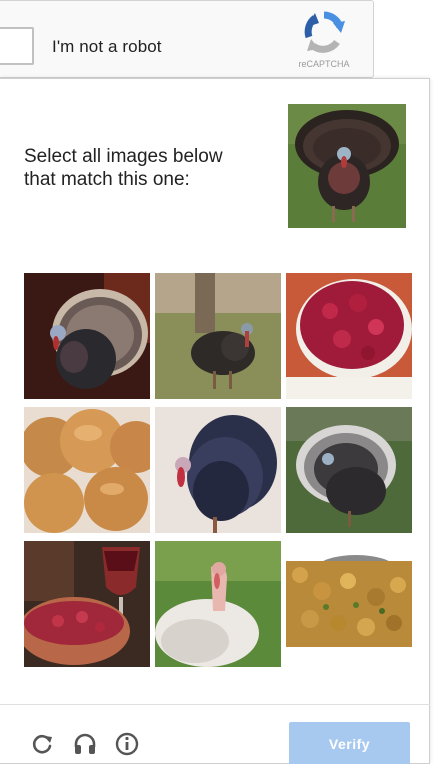 Image resolution: width=440 pixels, height=764 pixels. I want to click on tile-image-cranberry-sauce-bowl, so click(349, 336).